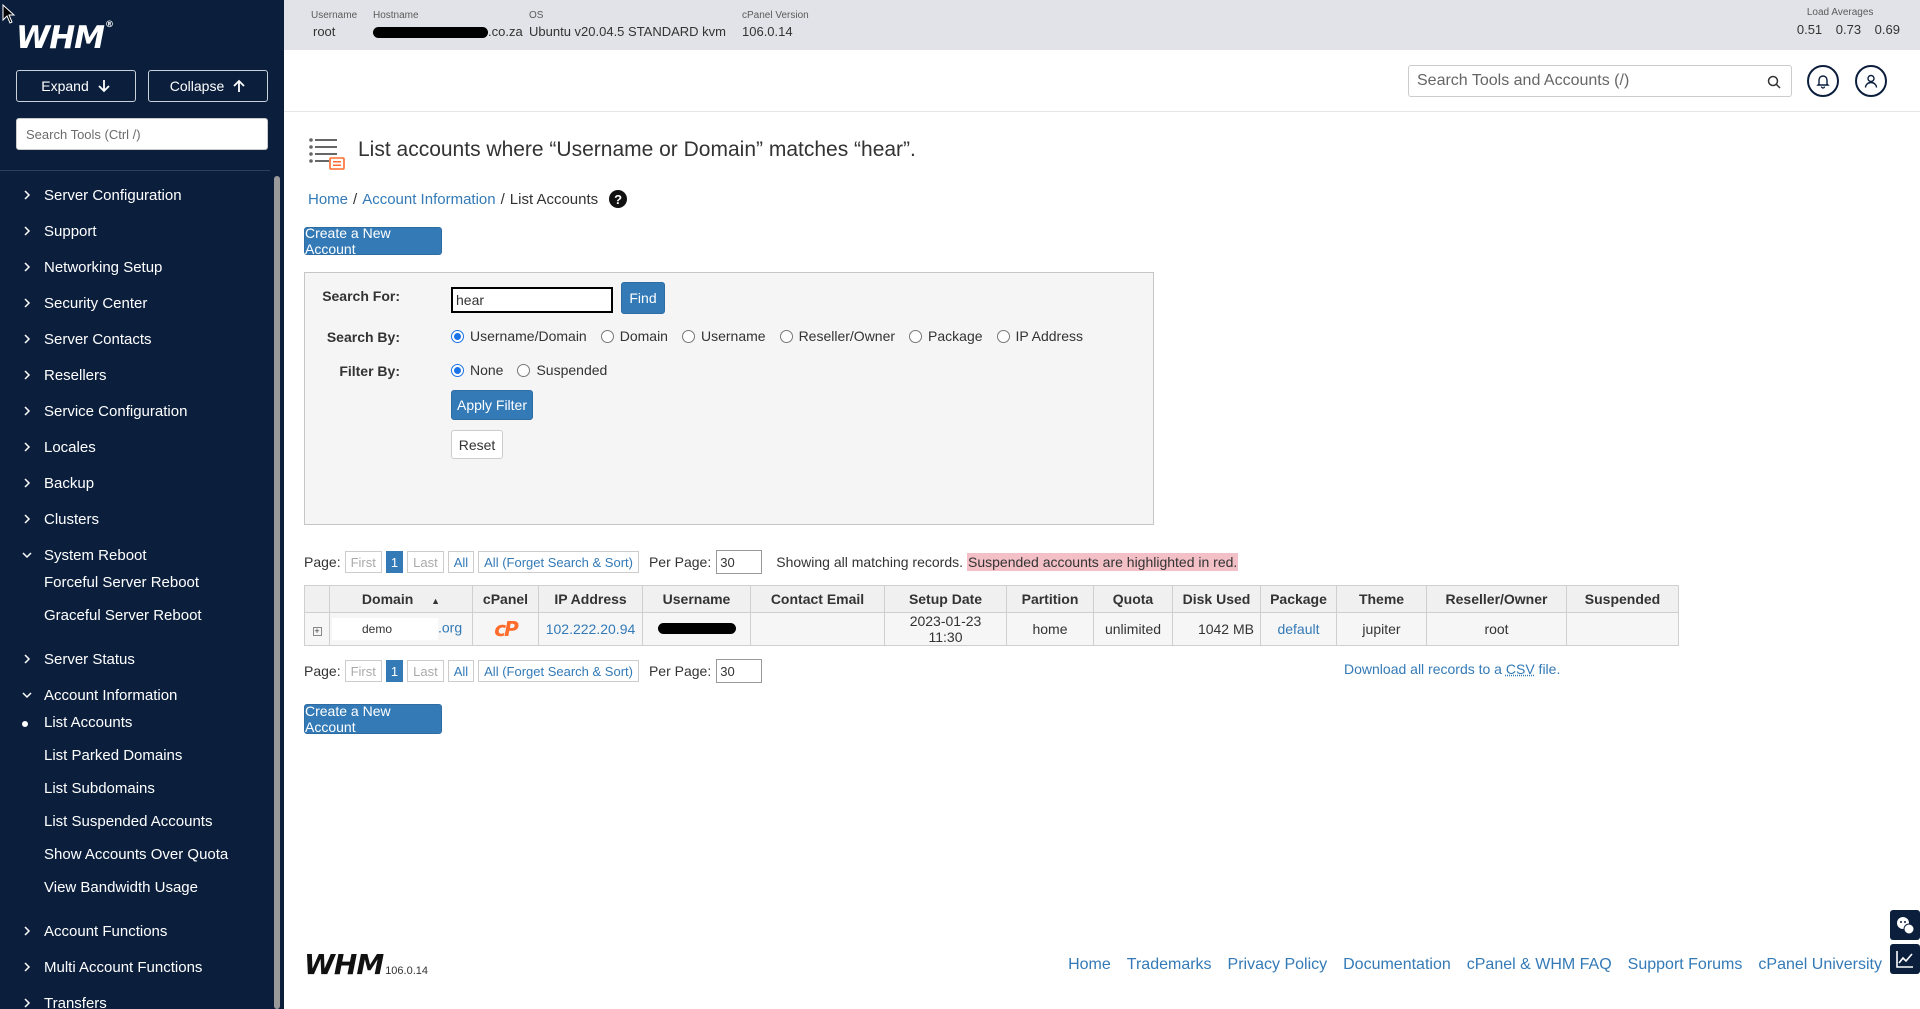  I want to click on footer-link-home: Home, so click(1089, 965).